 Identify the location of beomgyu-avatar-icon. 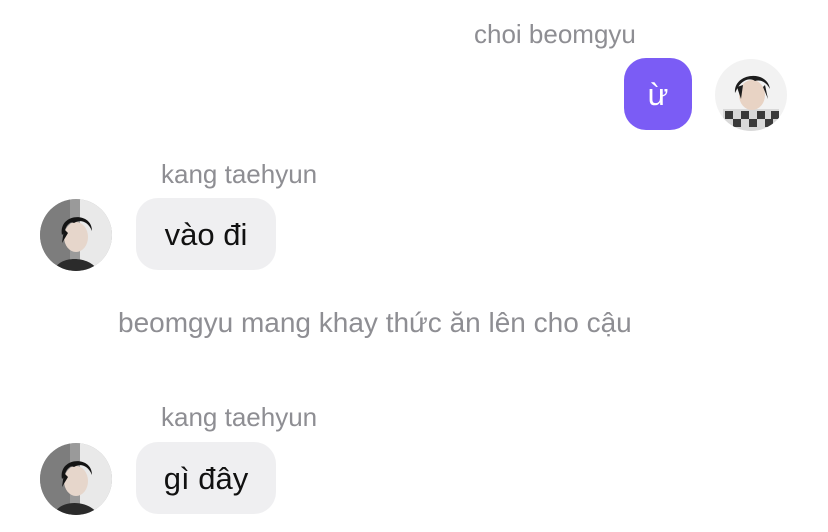
(751, 95).